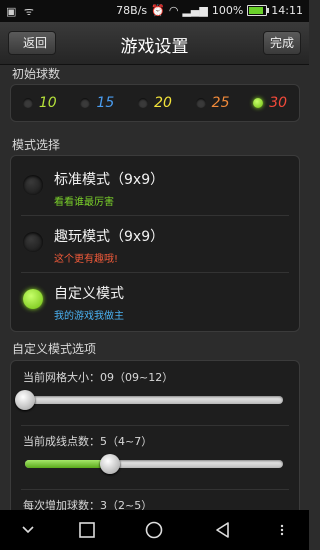 The height and width of the screenshot is (550, 320). What do you see at coordinates (287, 10) in the screenshot?
I see `clock: 14:11` at bounding box center [287, 10].